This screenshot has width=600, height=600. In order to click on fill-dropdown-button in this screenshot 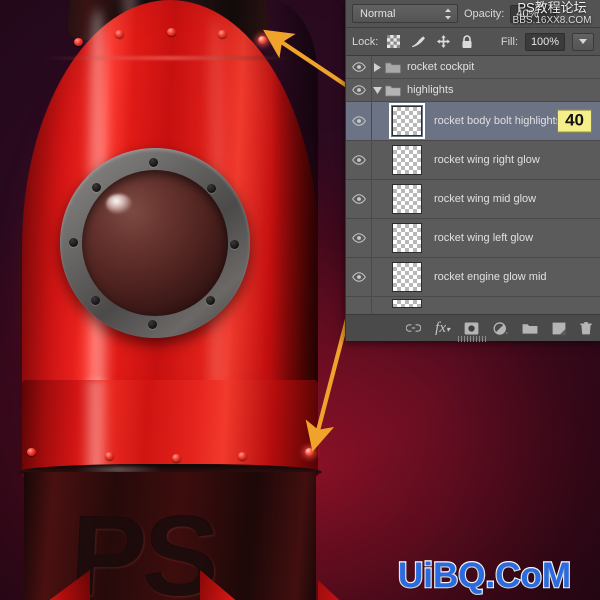, I will do `click(583, 41)`.